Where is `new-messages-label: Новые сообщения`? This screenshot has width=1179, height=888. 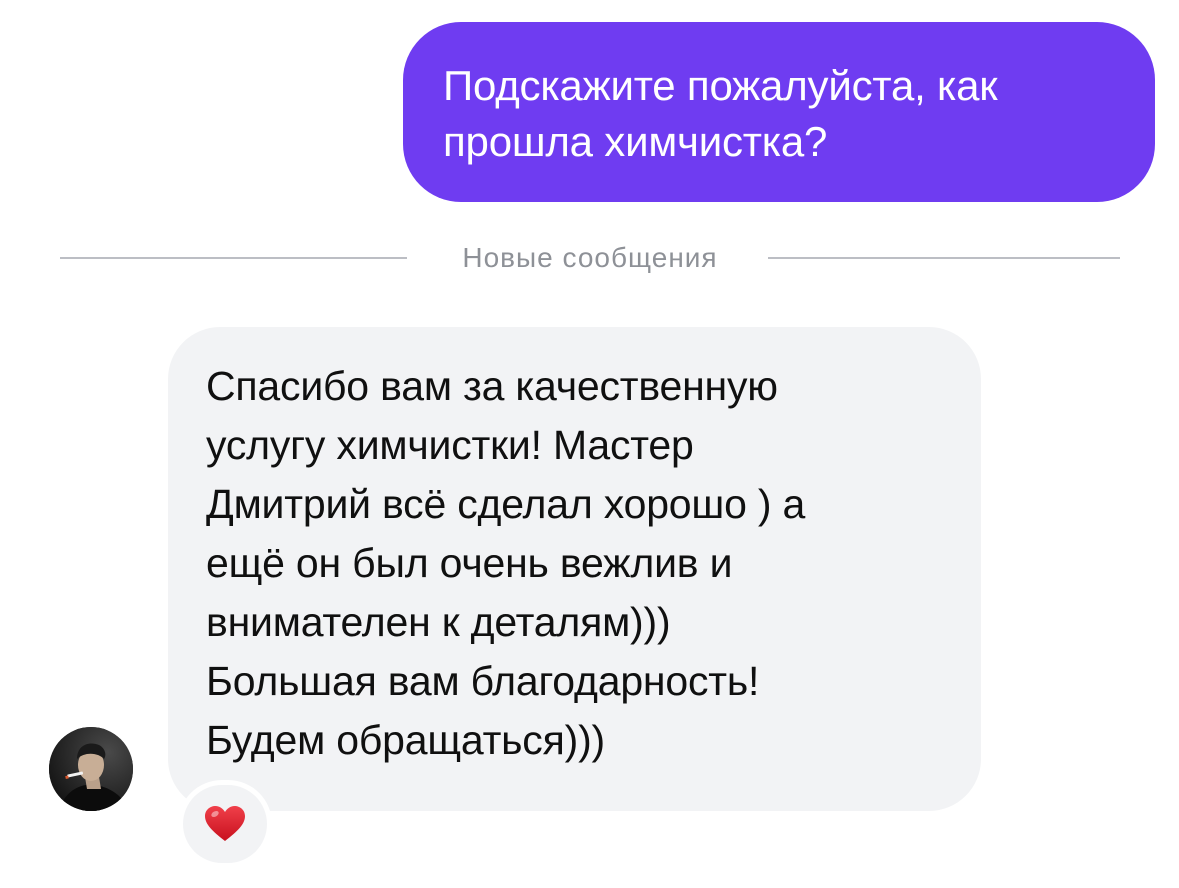 new-messages-label: Новые сообщения is located at coordinates (590, 257).